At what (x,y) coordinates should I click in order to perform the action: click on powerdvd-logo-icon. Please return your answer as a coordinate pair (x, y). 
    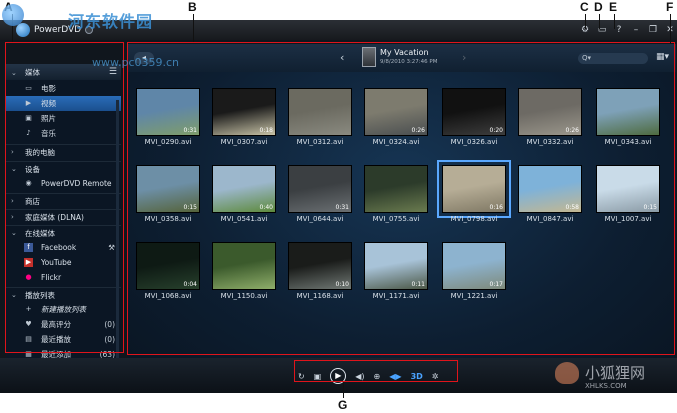
    Looking at the image, I should click on (23, 30).